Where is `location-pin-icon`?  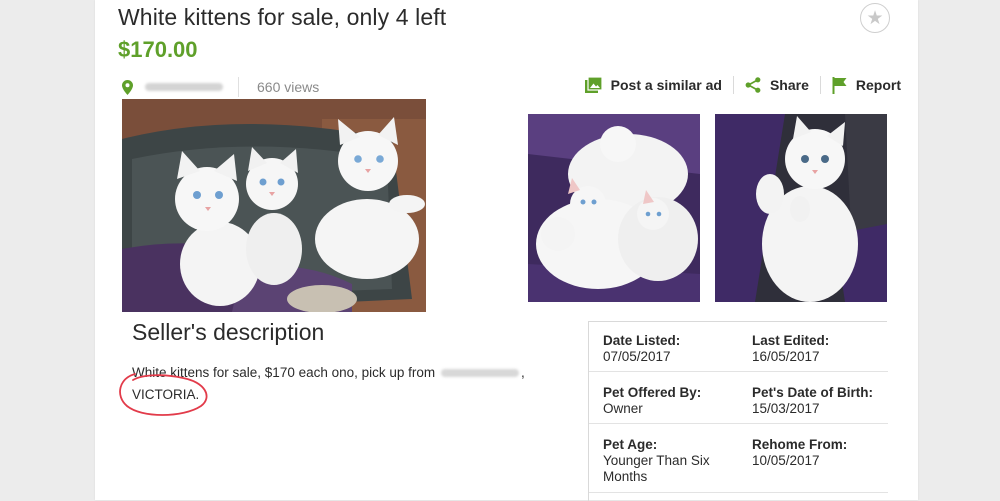
location-pin-icon is located at coordinates (127, 87).